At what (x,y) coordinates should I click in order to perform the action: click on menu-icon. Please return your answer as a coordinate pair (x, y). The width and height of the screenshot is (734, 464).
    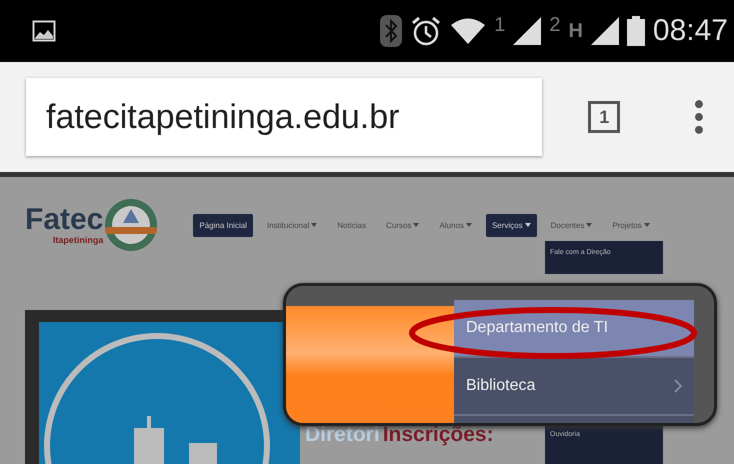
    Looking at the image, I should click on (699, 117).